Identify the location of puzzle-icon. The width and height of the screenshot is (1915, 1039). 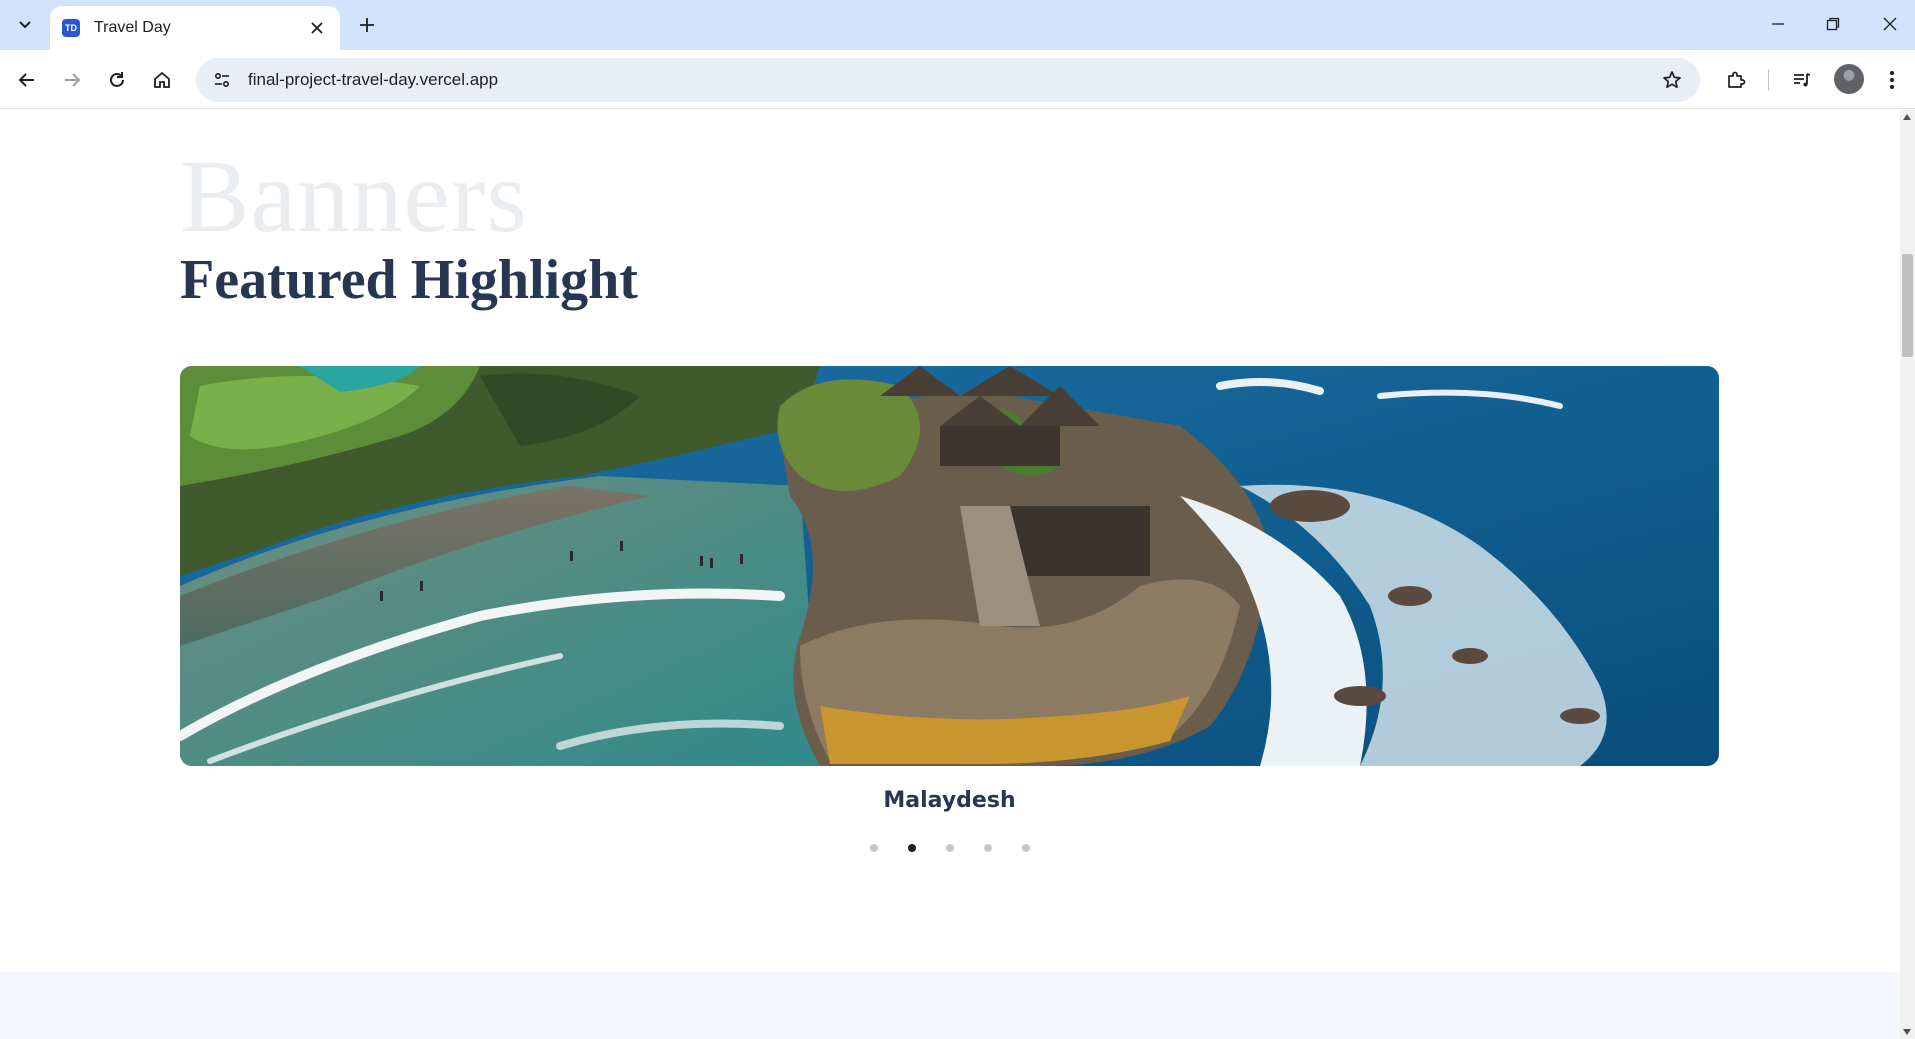
(1737, 79).